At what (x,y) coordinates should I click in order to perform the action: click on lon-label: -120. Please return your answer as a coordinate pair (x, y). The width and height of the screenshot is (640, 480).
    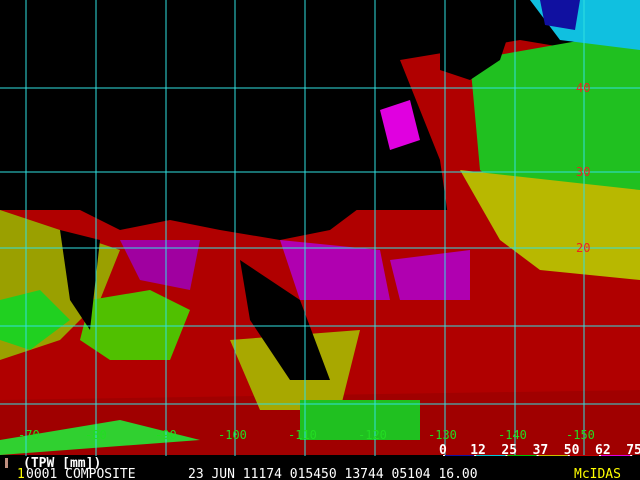
    Looking at the image, I should click on (372, 435).